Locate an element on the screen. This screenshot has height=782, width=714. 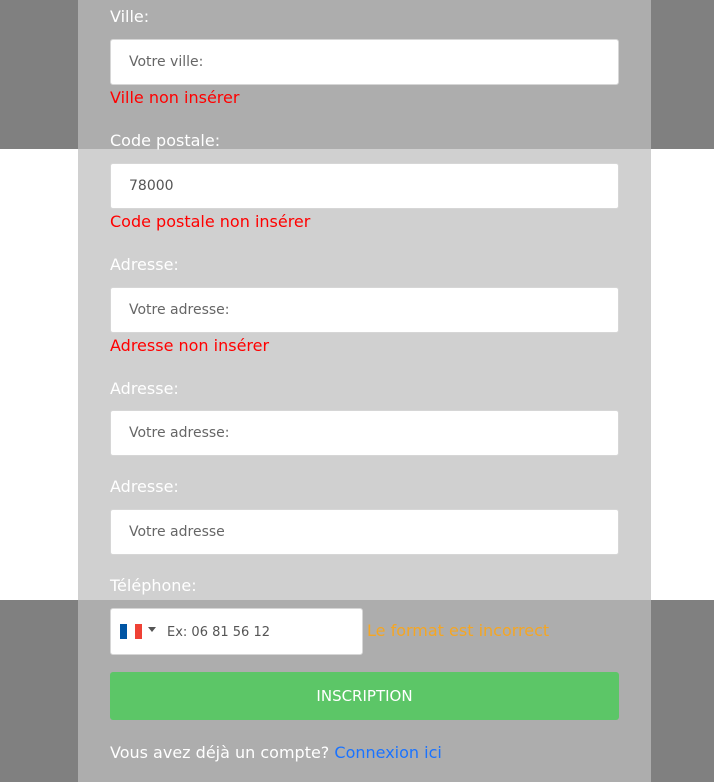
adresse-label-3: Adresse: is located at coordinates (144, 486).